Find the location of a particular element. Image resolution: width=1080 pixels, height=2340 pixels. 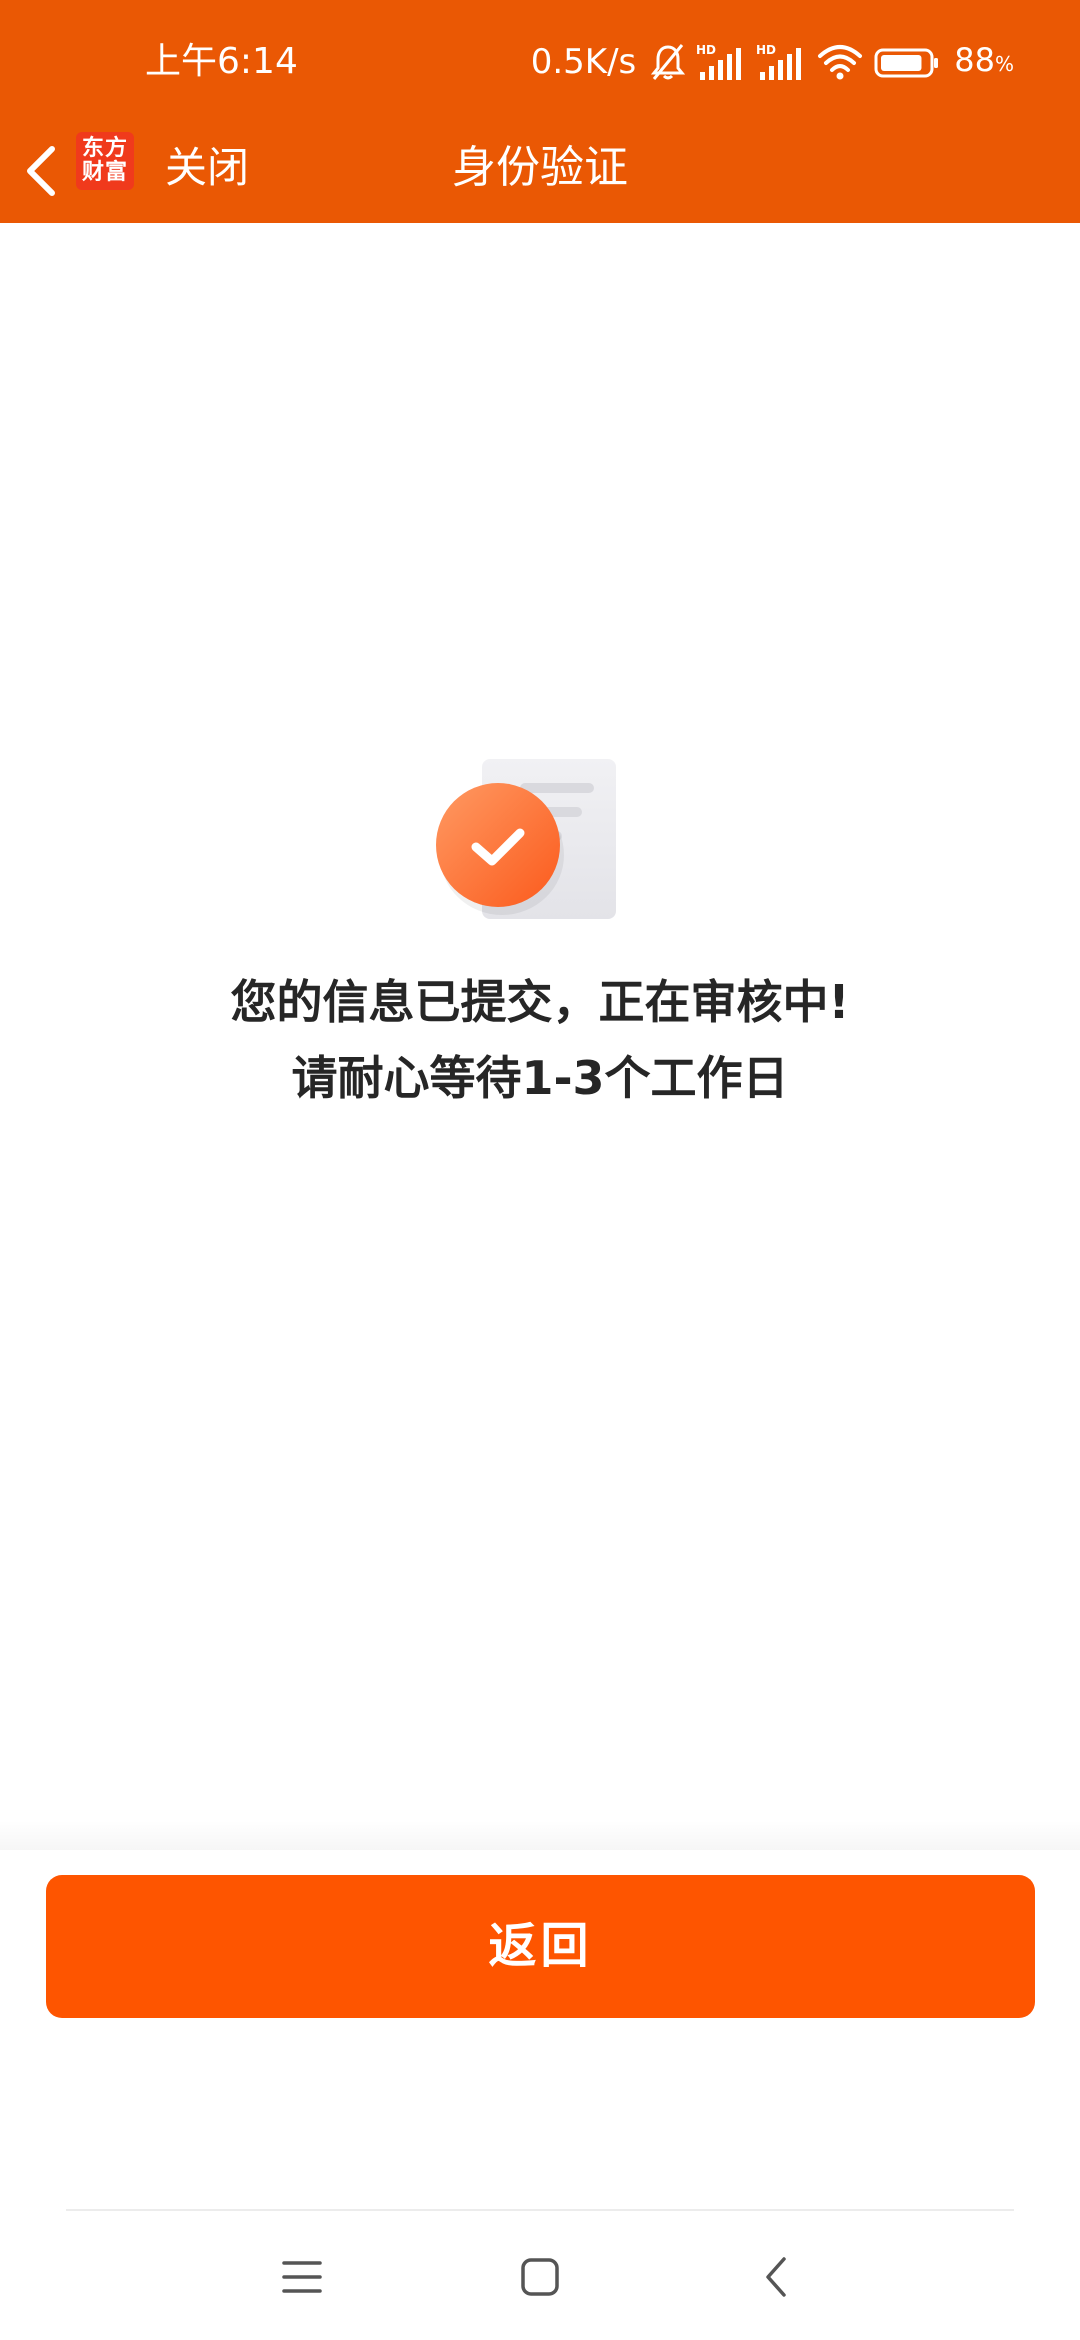

nav-divider is located at coordinates (540, 2210).